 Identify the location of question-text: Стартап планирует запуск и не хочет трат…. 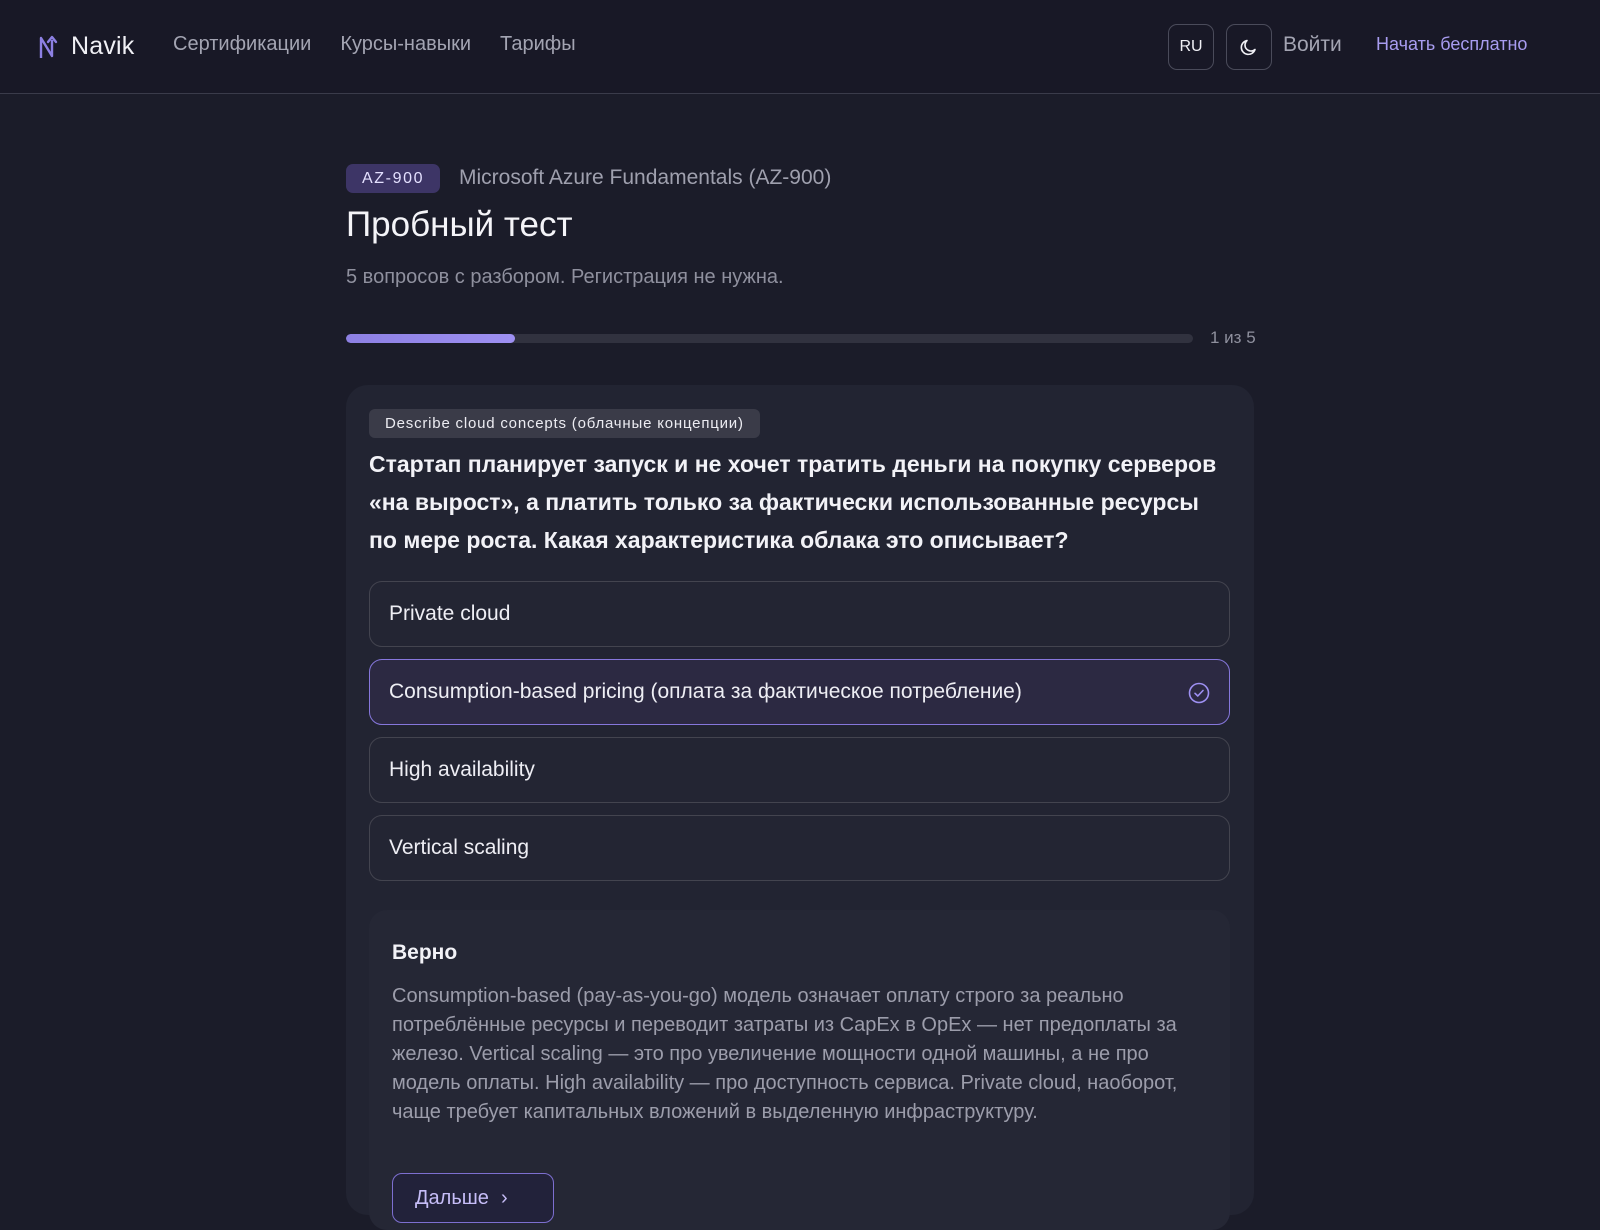
(793, 502).